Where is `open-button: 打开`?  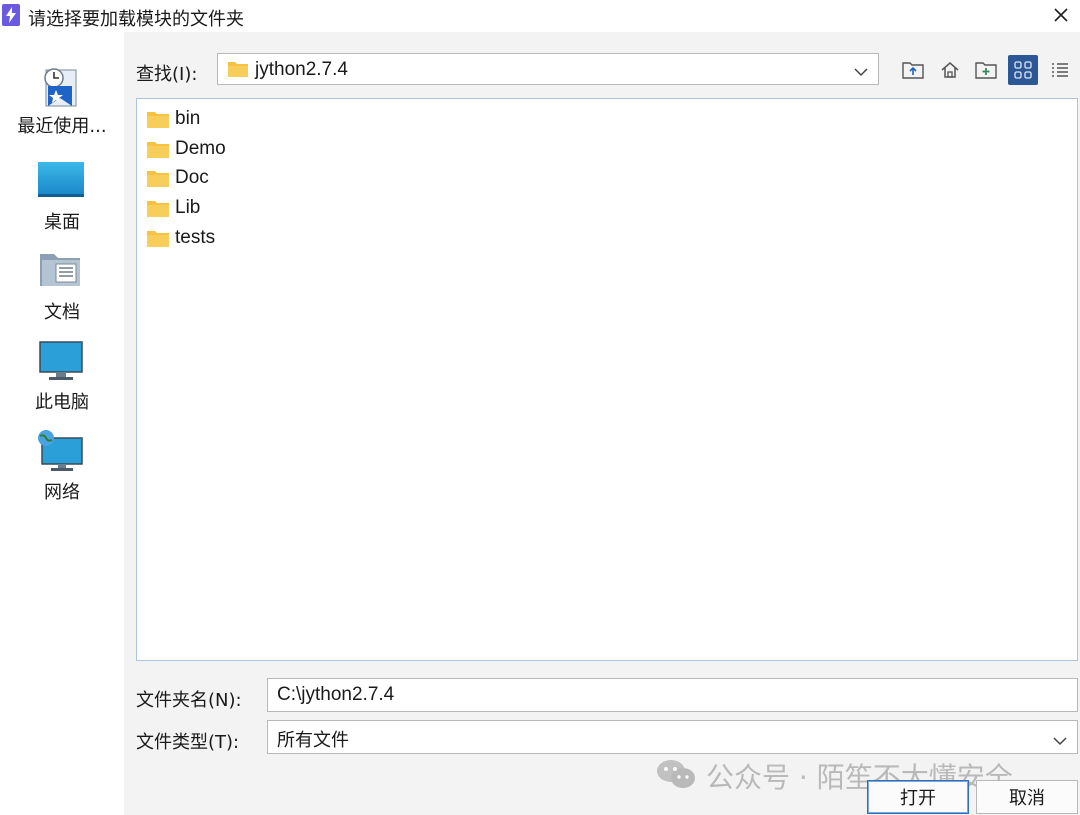 open-button: 打开 is located at coordinates (918, 797).